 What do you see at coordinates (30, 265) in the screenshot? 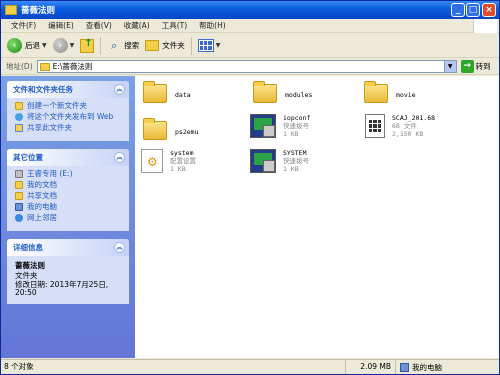
I see `detail-name: 蔷薇法则` at bounding box center [30, 265].